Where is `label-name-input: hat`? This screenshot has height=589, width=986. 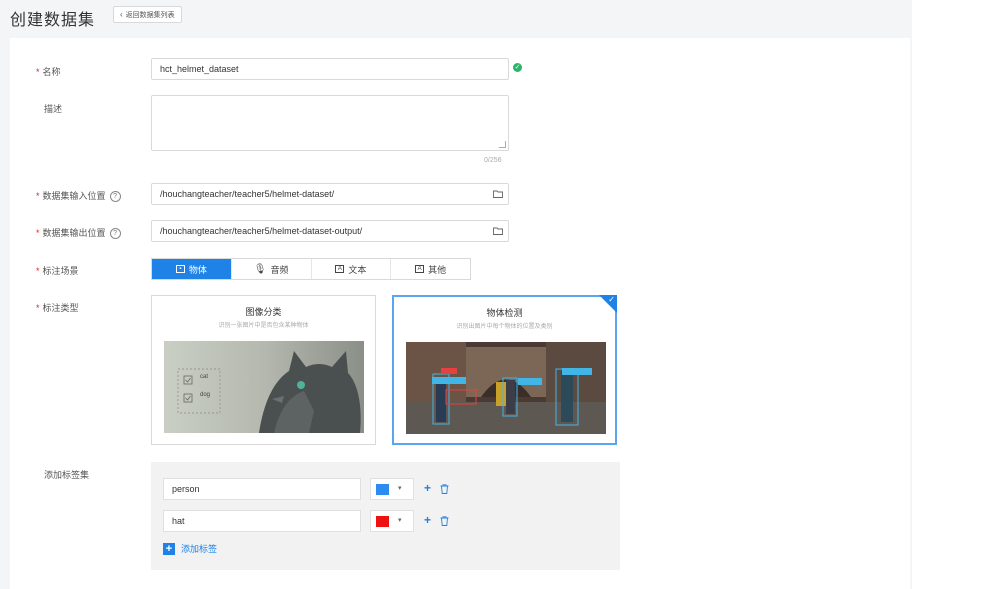 label-name-input: hat is located at coordinates (262, 521).